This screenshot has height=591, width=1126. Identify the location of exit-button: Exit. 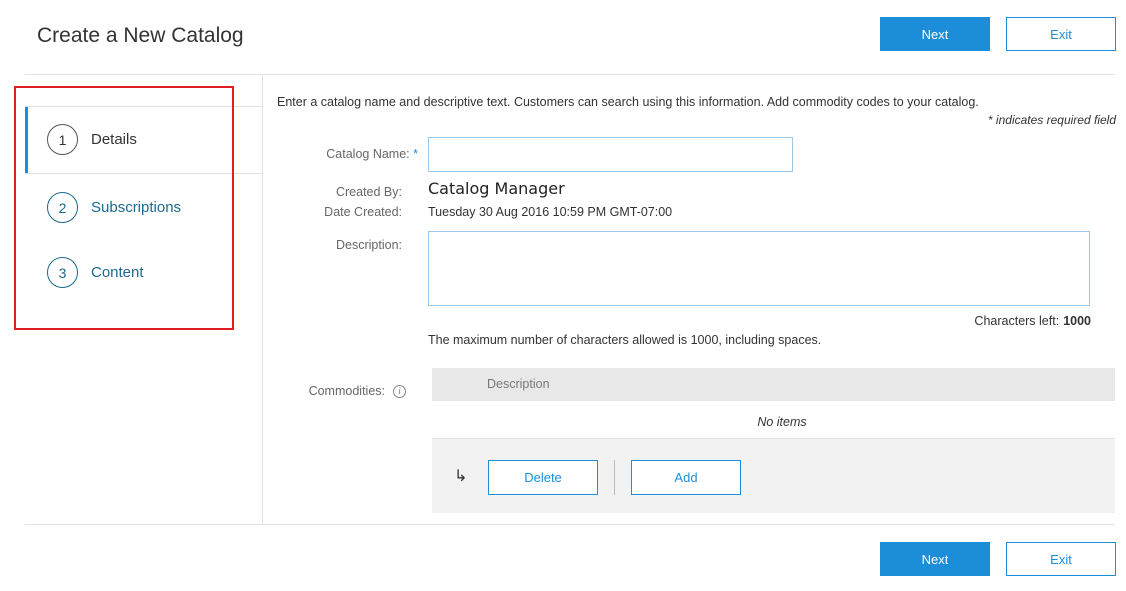
(1061, 34).